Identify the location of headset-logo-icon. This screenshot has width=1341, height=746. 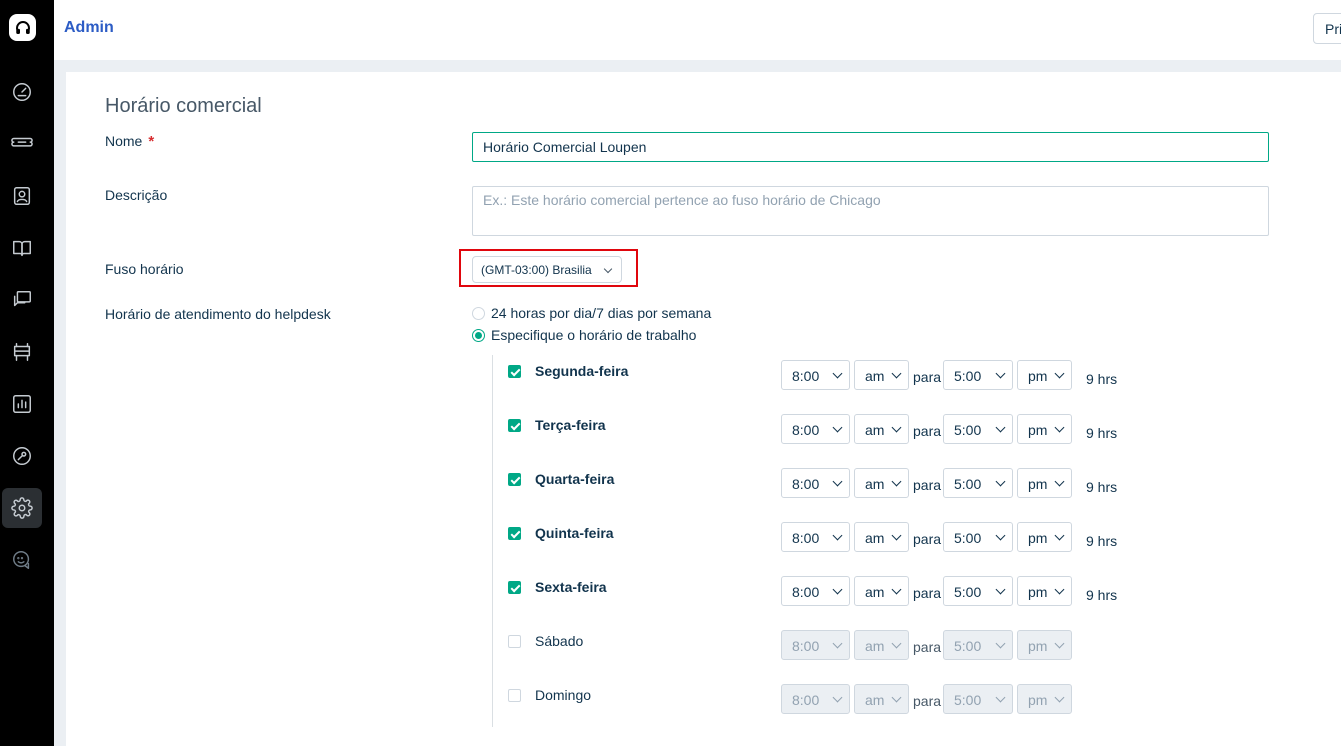
(22, 27).